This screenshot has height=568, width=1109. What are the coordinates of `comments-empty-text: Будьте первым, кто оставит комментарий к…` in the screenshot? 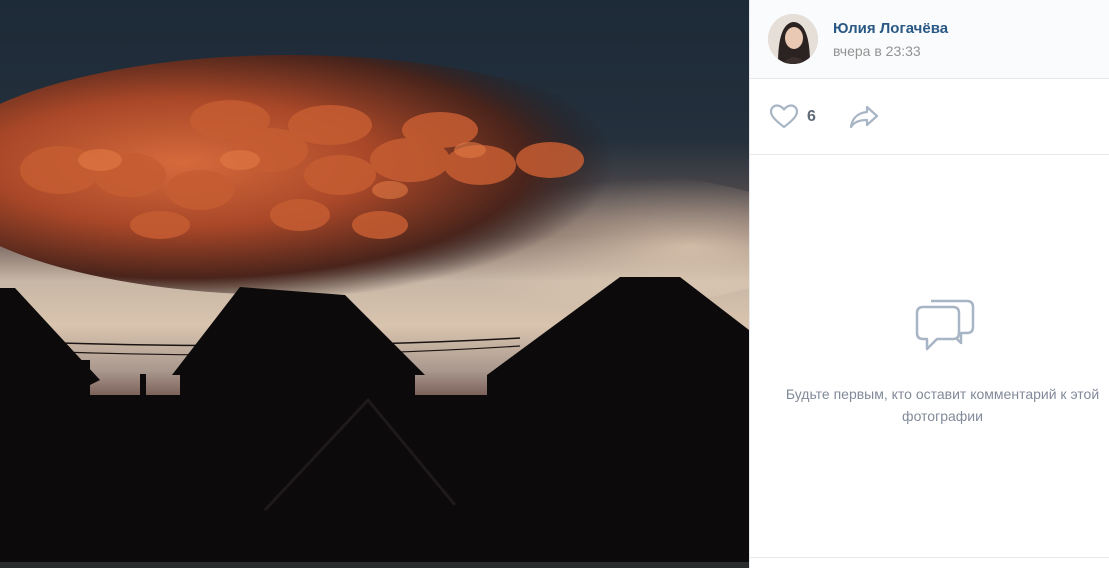 It's located at (942, 405).